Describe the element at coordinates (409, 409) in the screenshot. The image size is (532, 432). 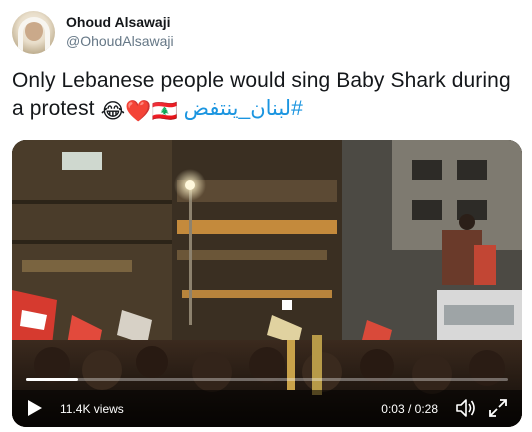
I see `video-time: 0:03 / 0:28` at that location.